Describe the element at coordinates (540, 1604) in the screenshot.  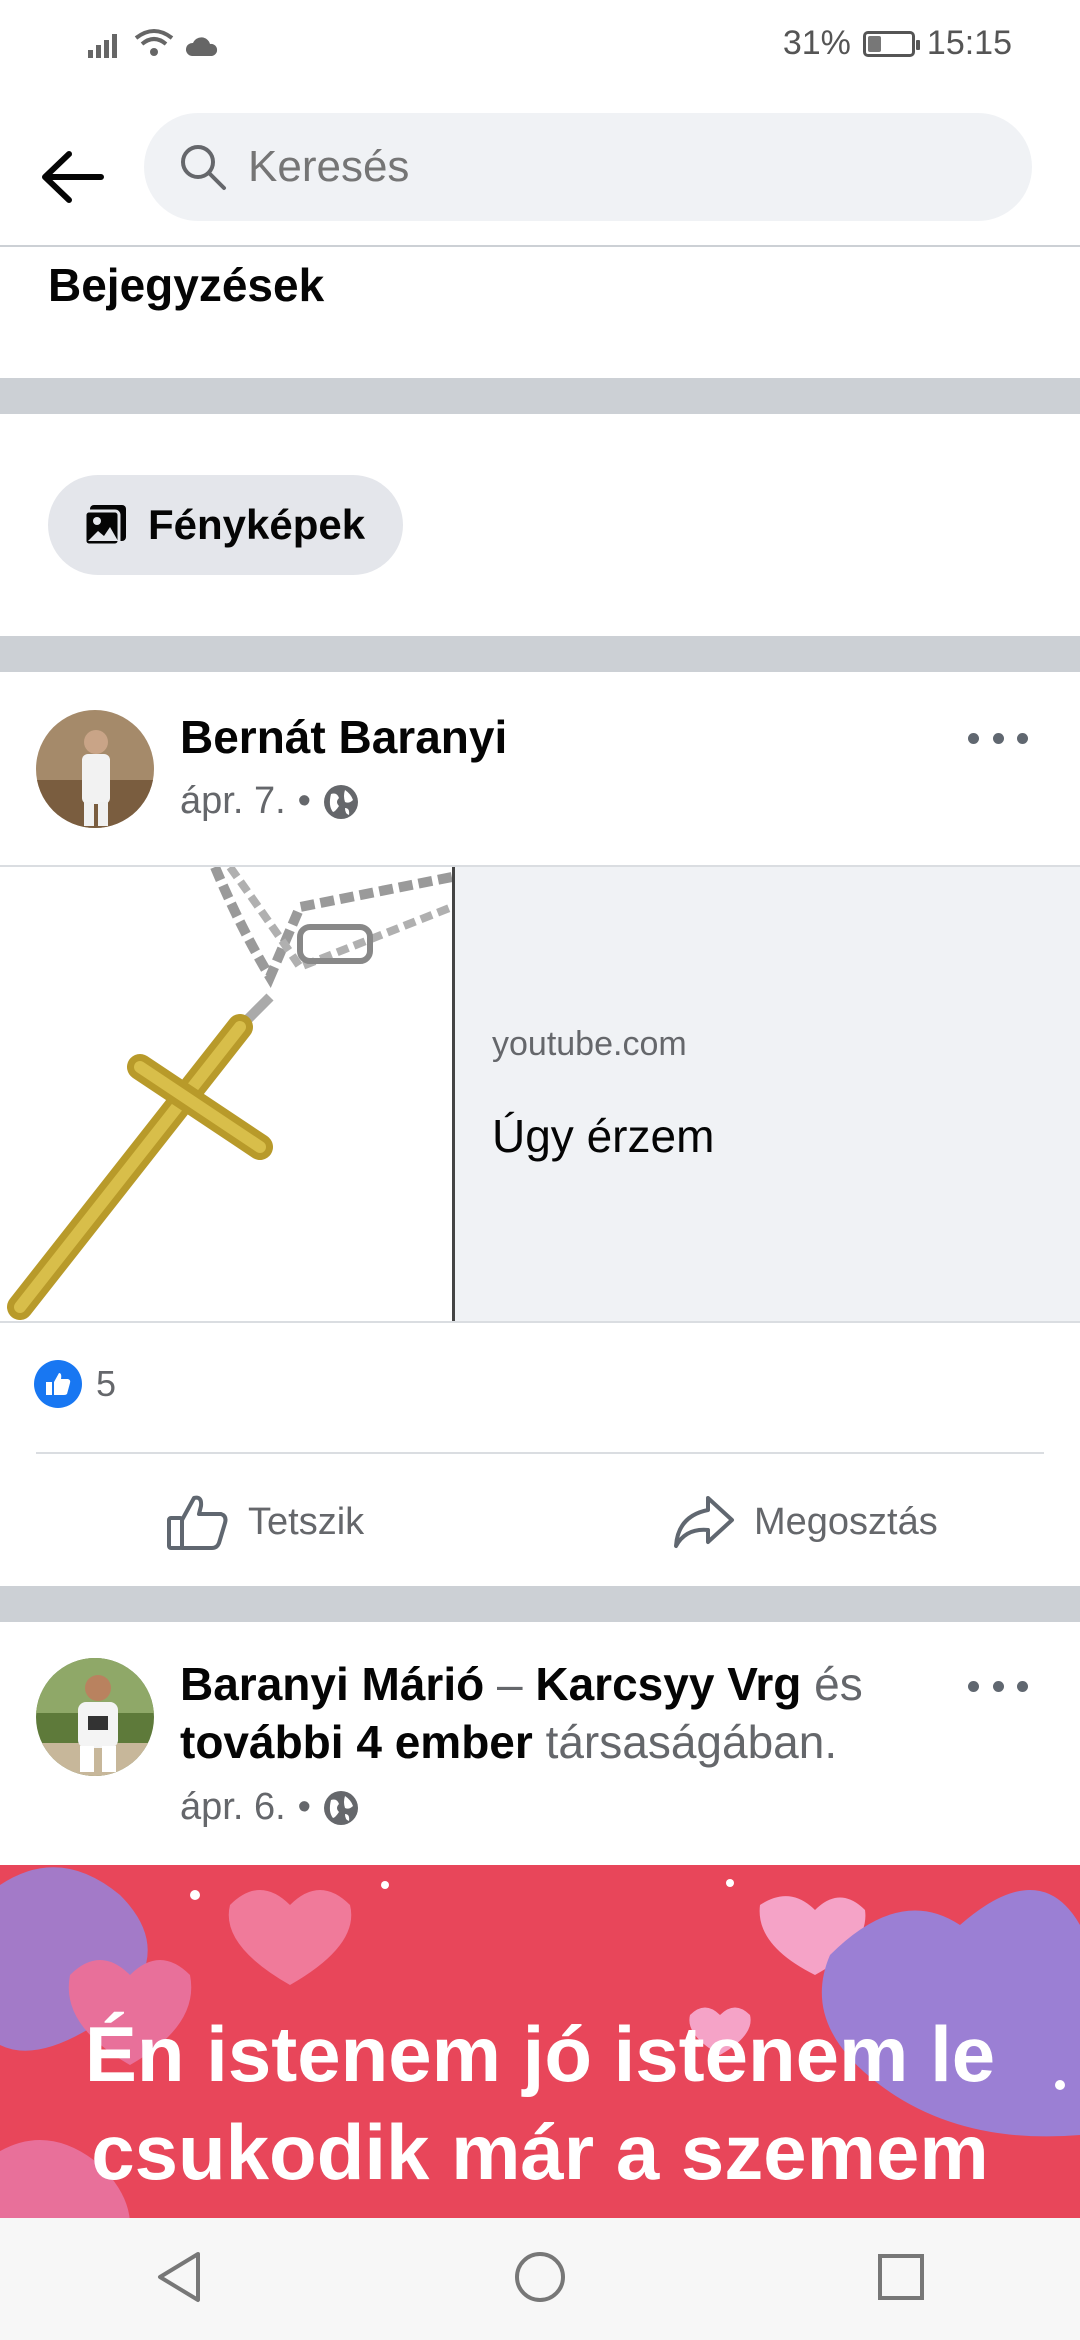
I see `post-divider` at that location.